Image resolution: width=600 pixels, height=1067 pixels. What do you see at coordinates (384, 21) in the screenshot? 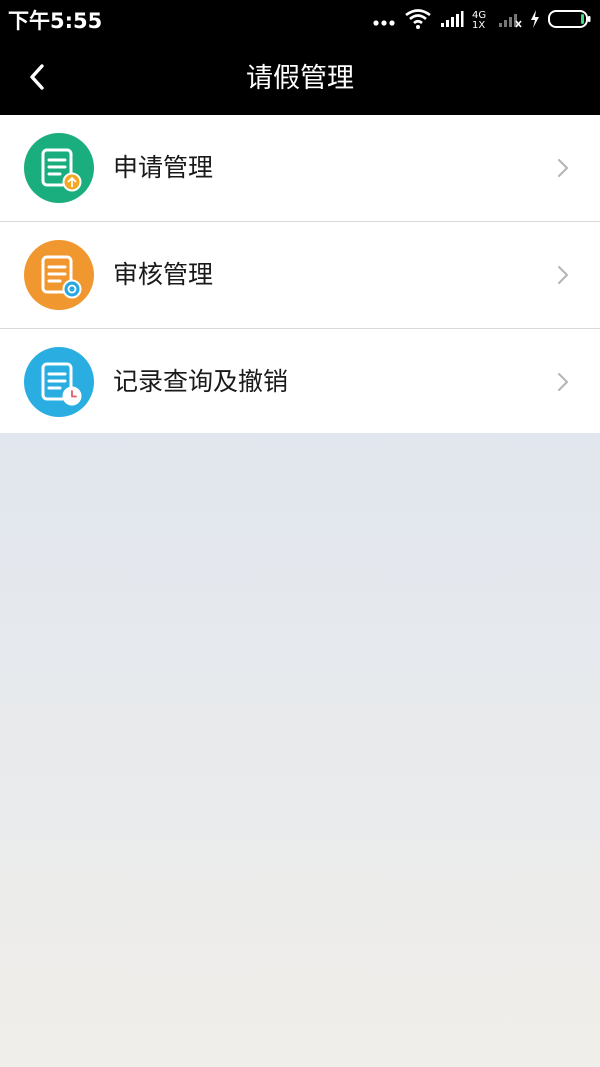
I see `more-dots-icon` at bounding box center [384, 21].